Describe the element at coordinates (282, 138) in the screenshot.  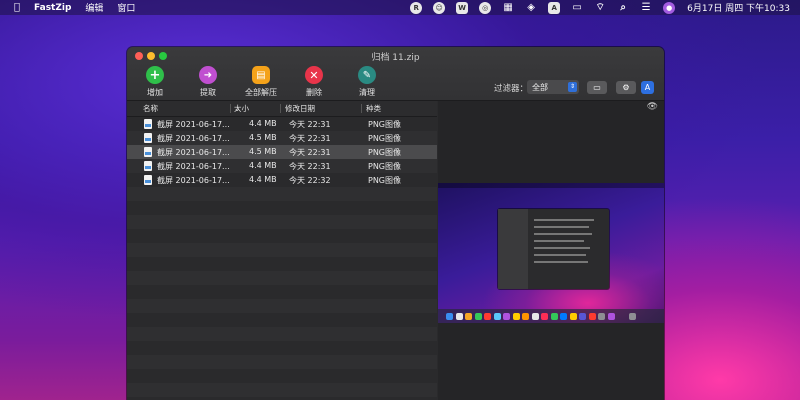
I see `file-row: 截屏 2021-06-17... 4.5 MB 今天 22:31 PNG图像` at that location.